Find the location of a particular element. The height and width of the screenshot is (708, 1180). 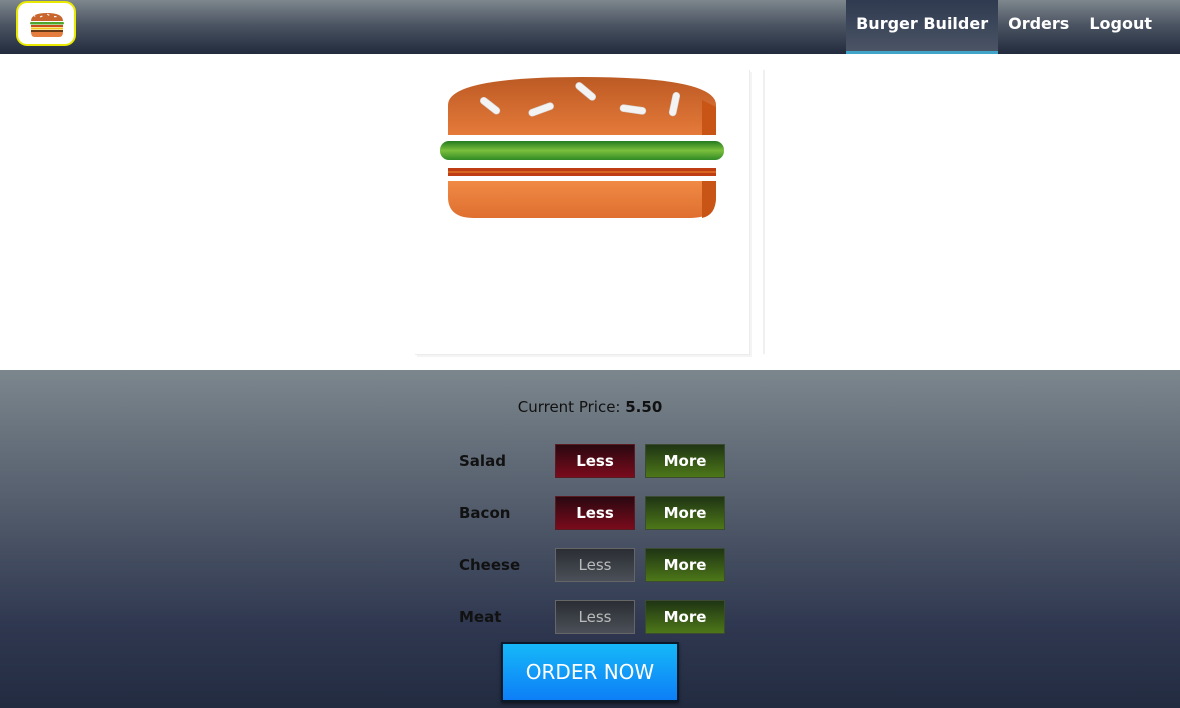

meat-less-button: Less is located at coordinates (595, 617).